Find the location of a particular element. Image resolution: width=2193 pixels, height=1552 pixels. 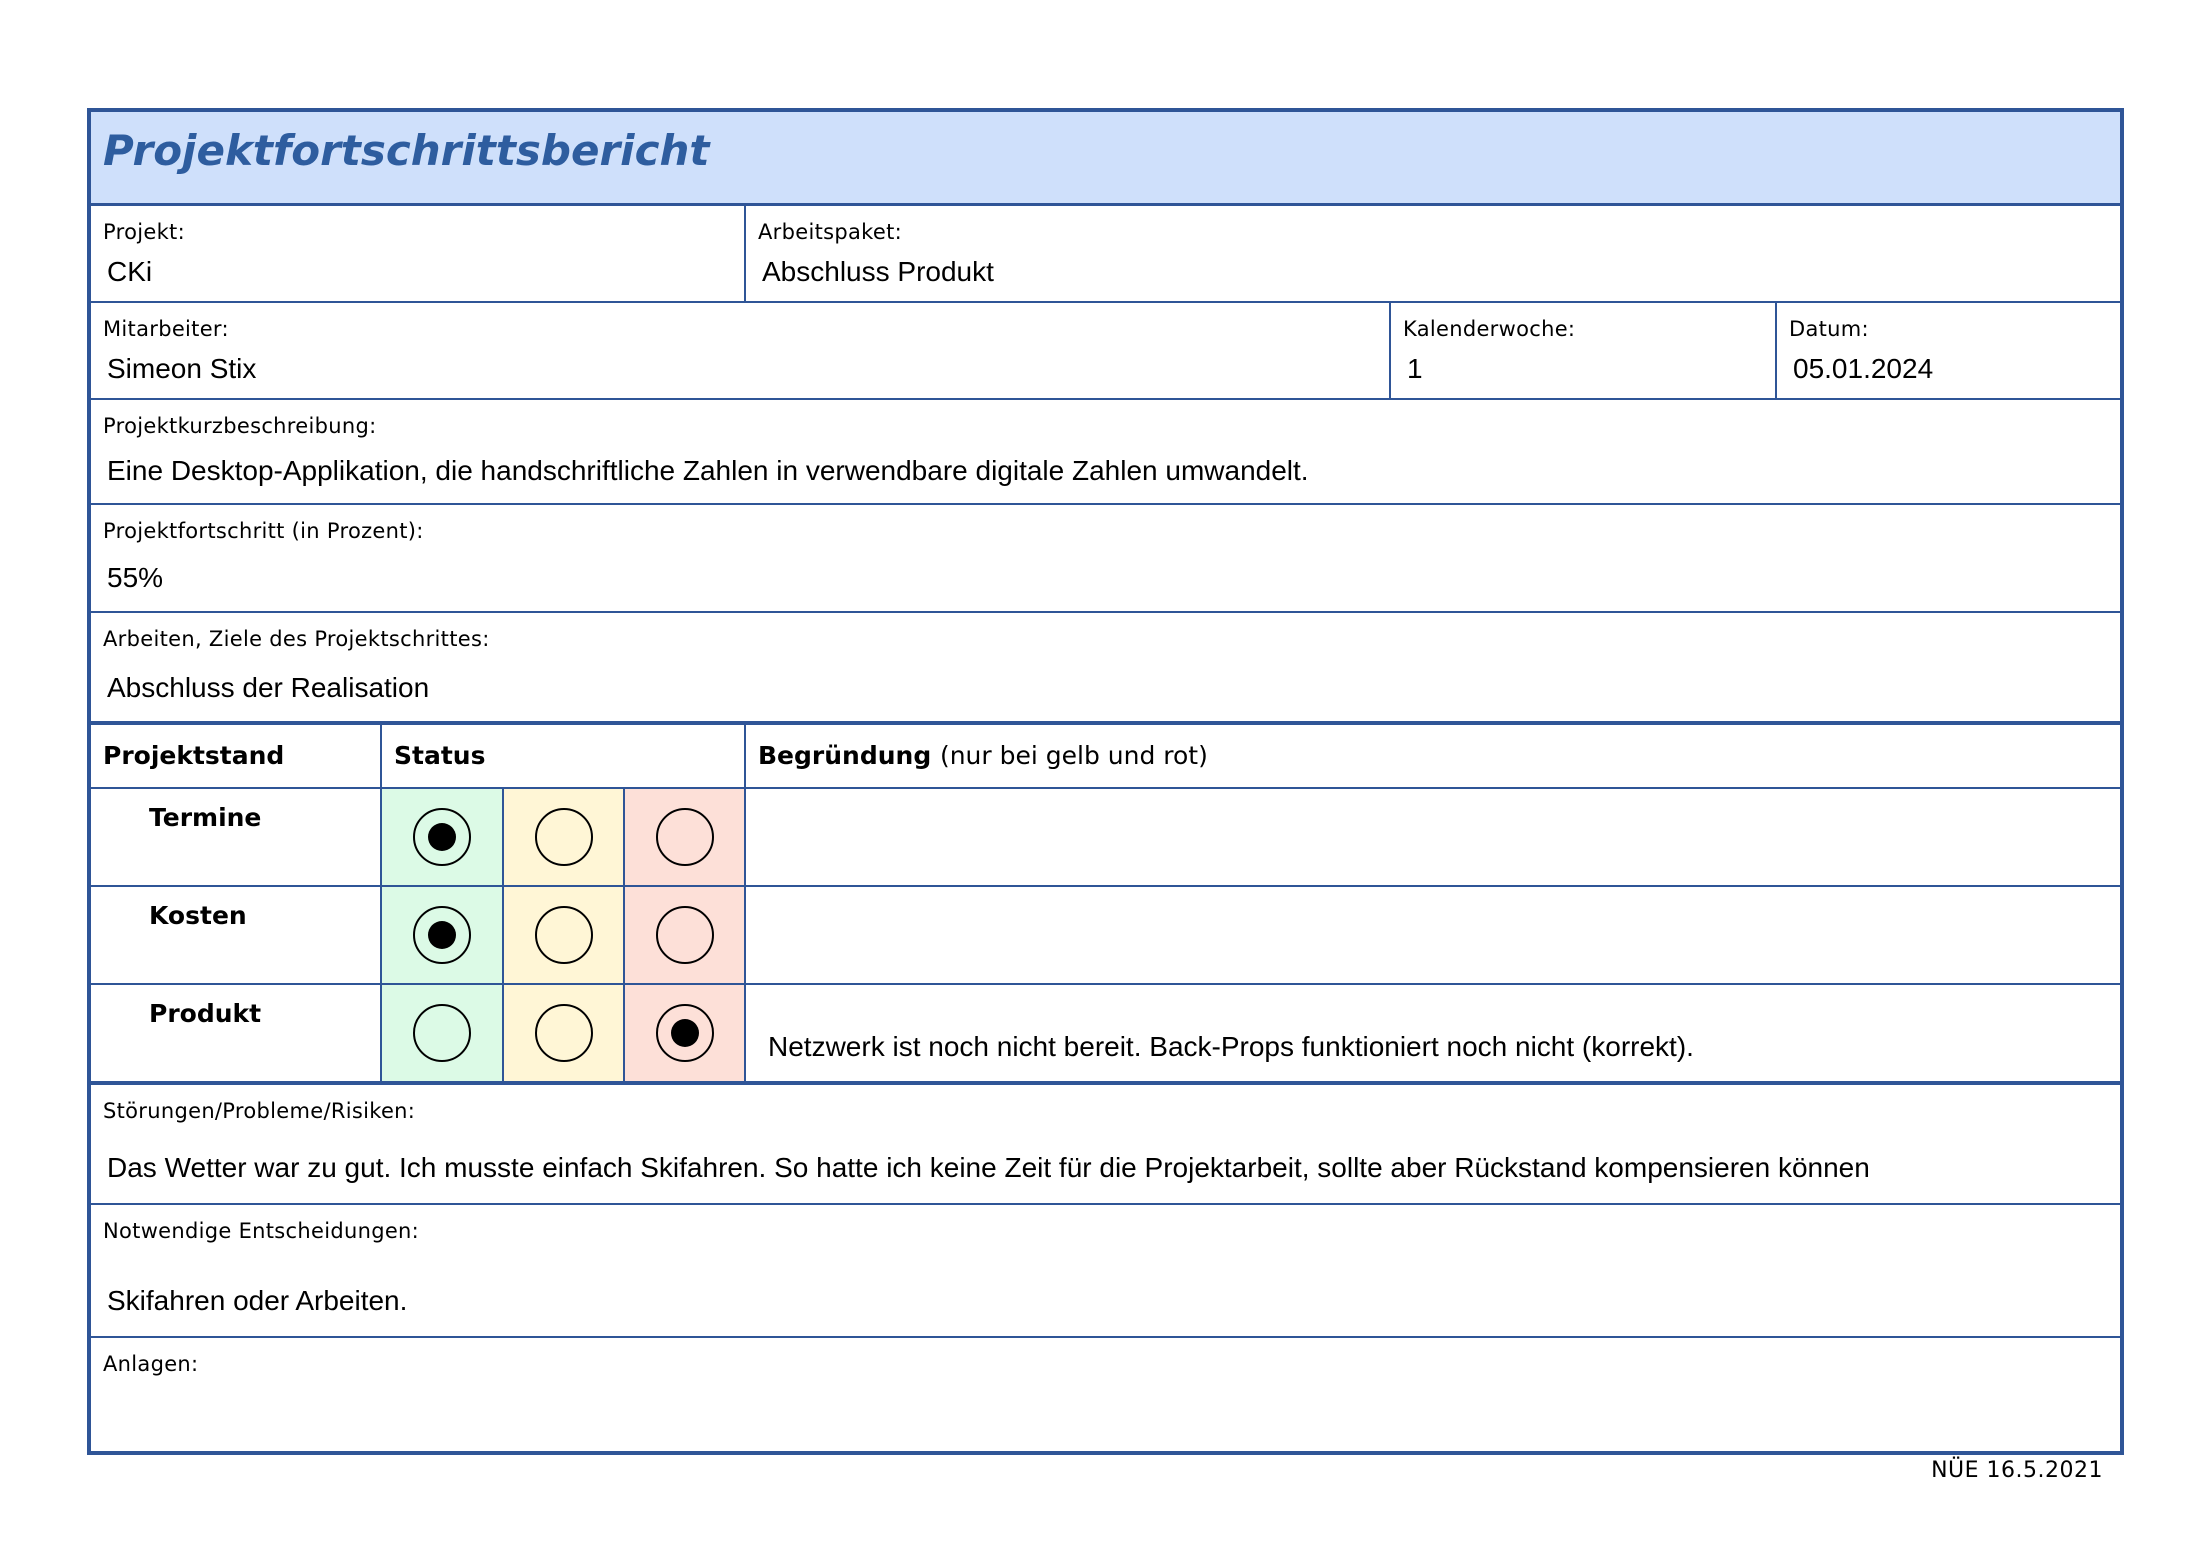

kalenderwoche-field: 1 is located at coordinates (1415, 369).